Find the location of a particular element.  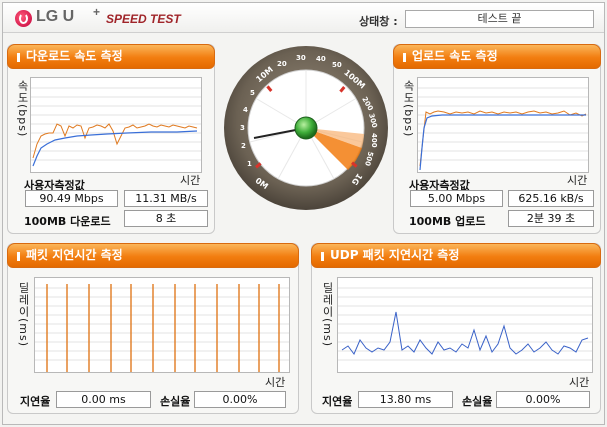

upload-kbs-field: 625.16 kB/s is located at coordinates (551, 198).